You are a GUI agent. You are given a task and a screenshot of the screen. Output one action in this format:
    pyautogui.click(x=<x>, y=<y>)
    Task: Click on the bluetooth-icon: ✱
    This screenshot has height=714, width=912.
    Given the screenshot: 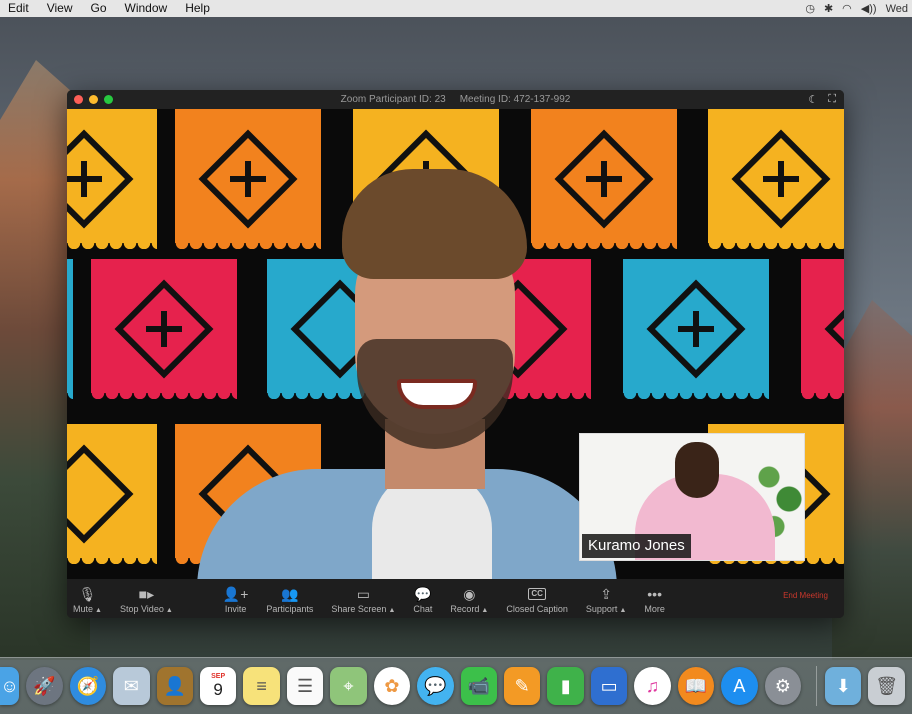 What is the action you would take?
    pyautogui.click(x=828, y=8)
    